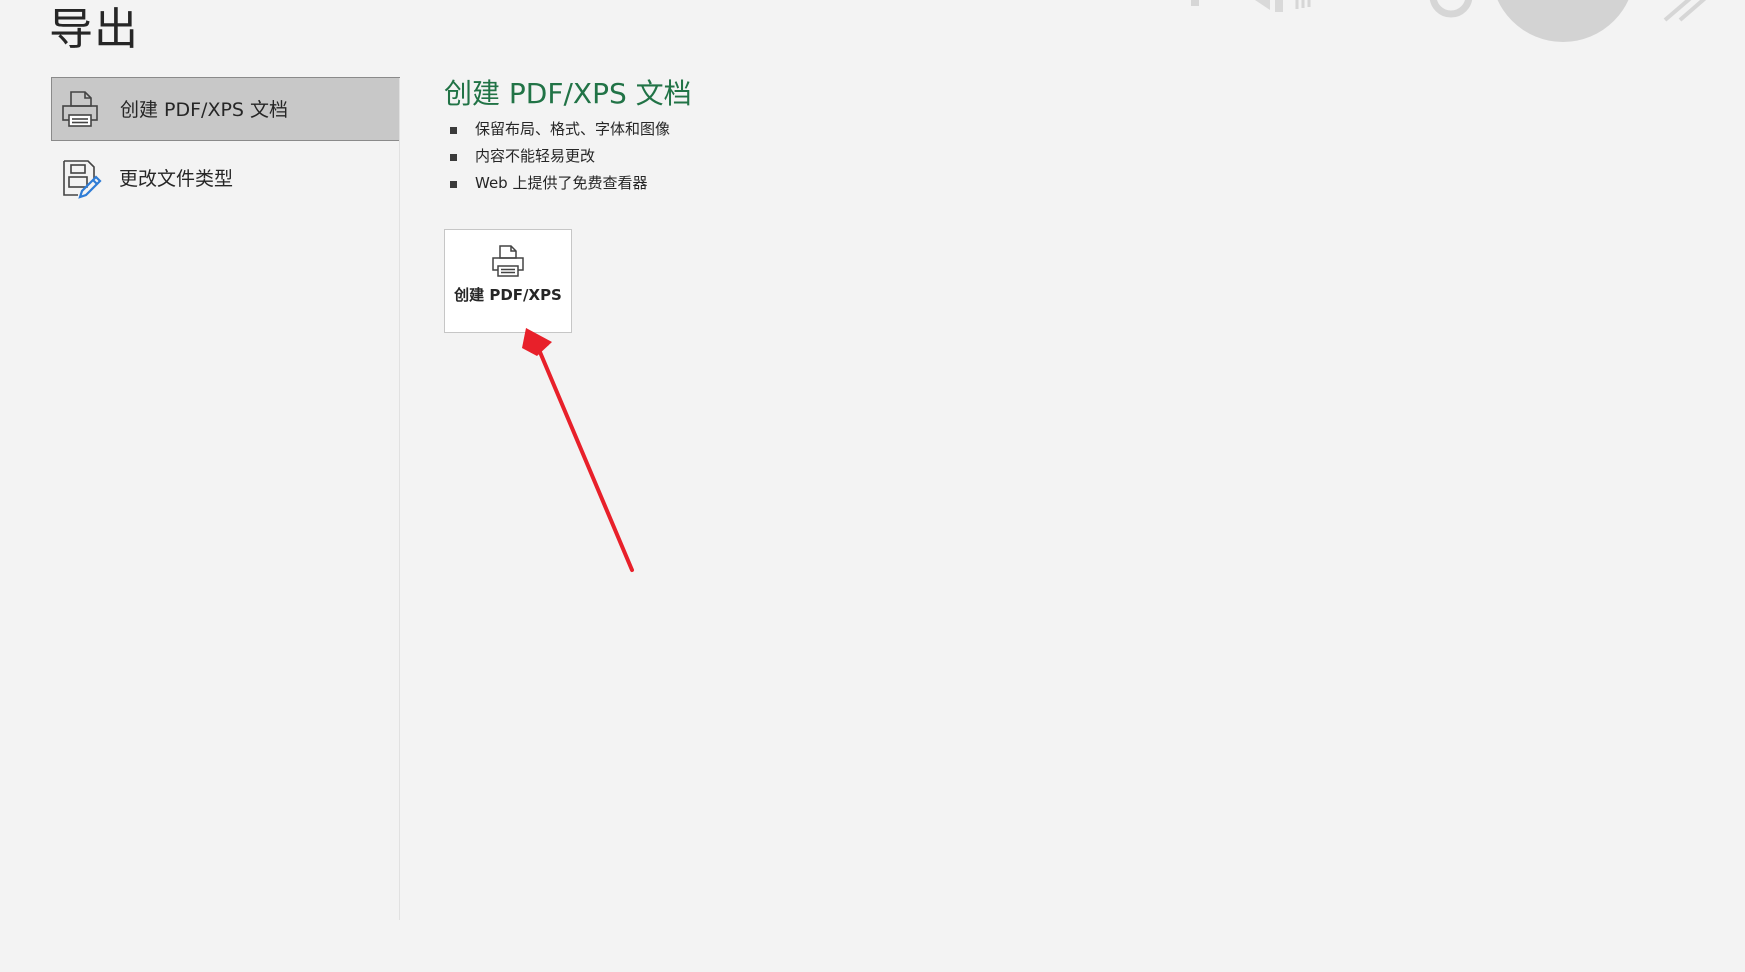 Image resolution: width=1745 pixels, height=972 pixels. Describe the element at coordinates (794, 183) in the screenshot. I see `list-item: Web 上提供了免费查看器` at that location.